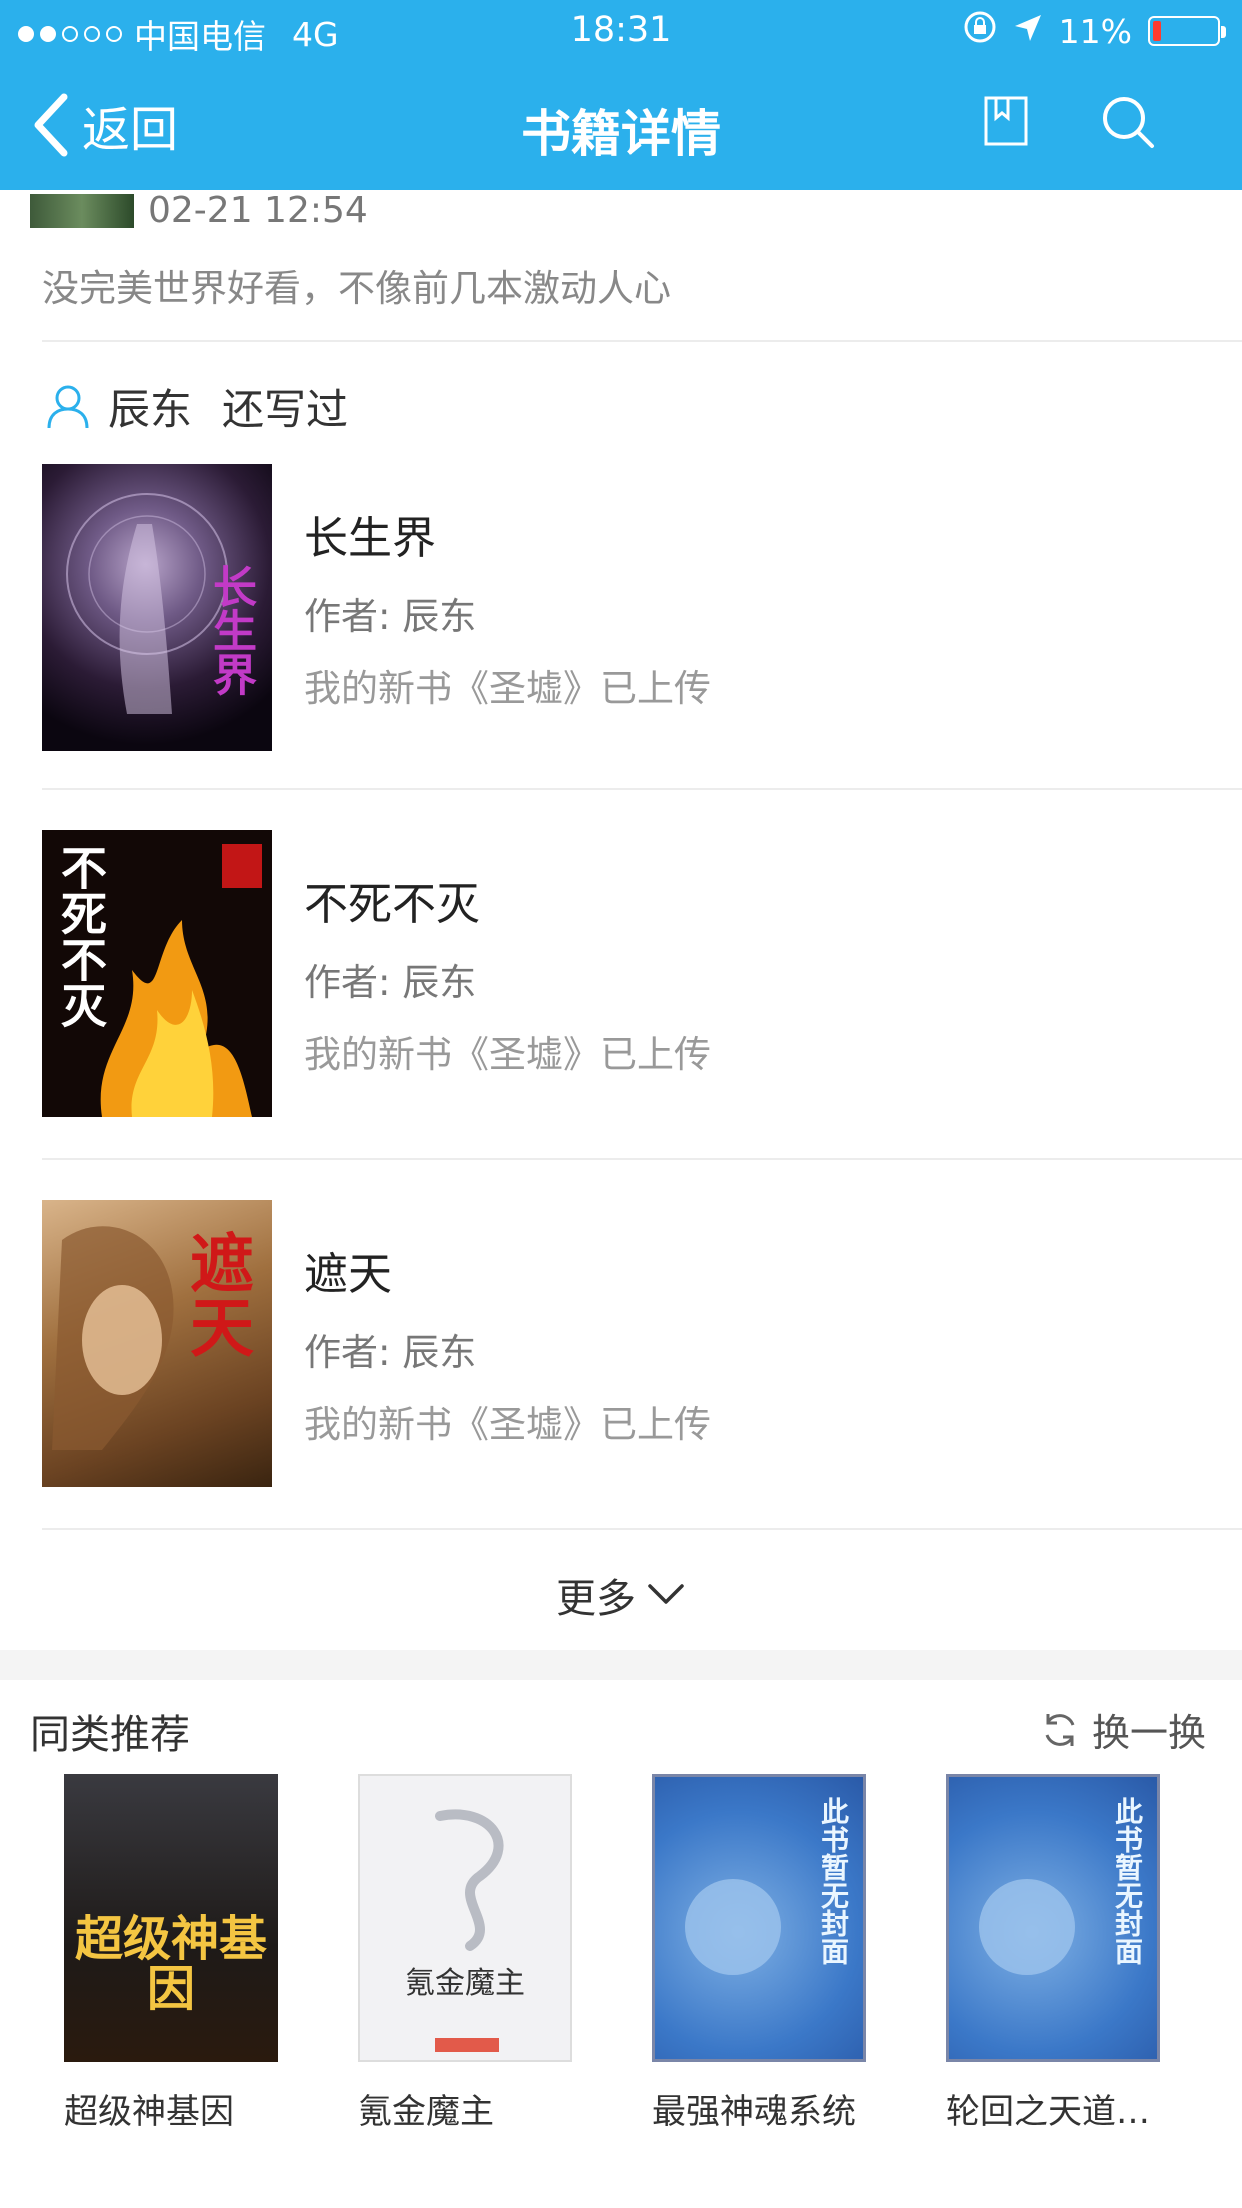  What do you see at coordinates (1148, 1733) in the screenshot?
I see `refresh-label: 换一换` at bounding box center [1148, 1733].